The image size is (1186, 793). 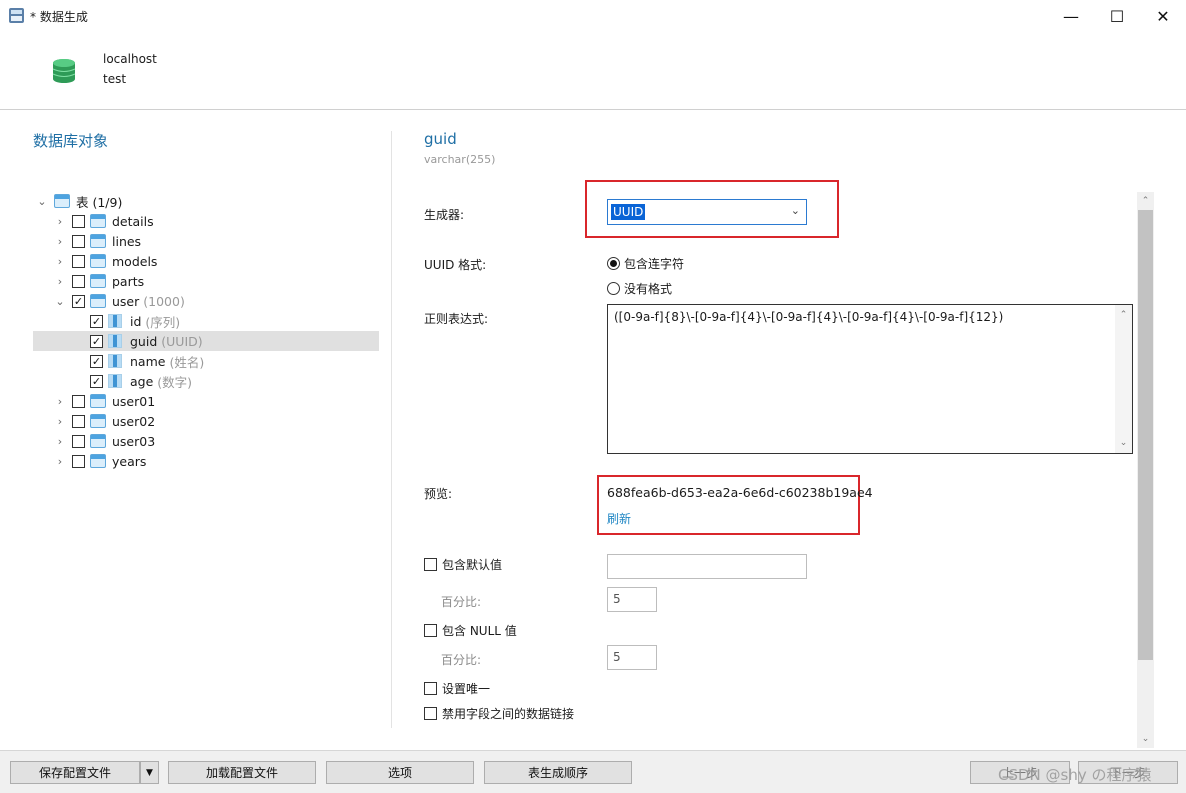 I want to click on minimize-icon: —, so click(x=1071, y=16).